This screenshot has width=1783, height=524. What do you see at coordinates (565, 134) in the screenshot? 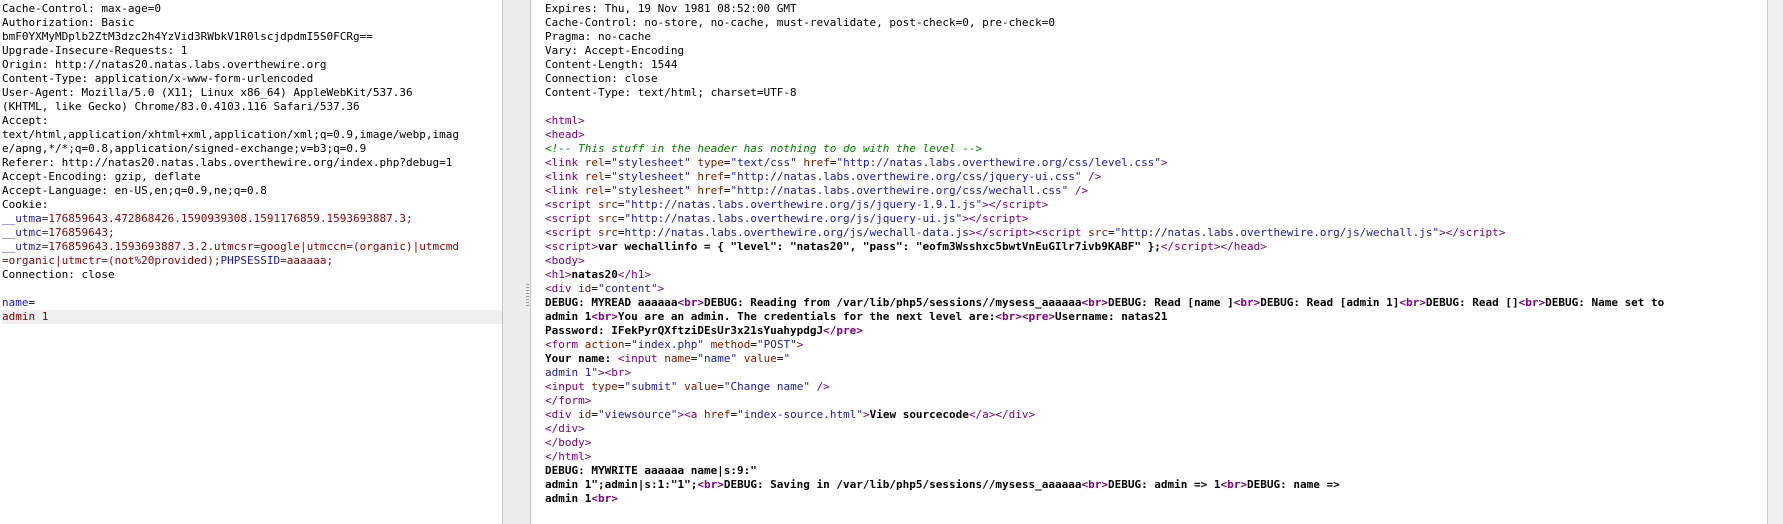
I see `head-open-tag: <head>` at bounding box center [565, 134].